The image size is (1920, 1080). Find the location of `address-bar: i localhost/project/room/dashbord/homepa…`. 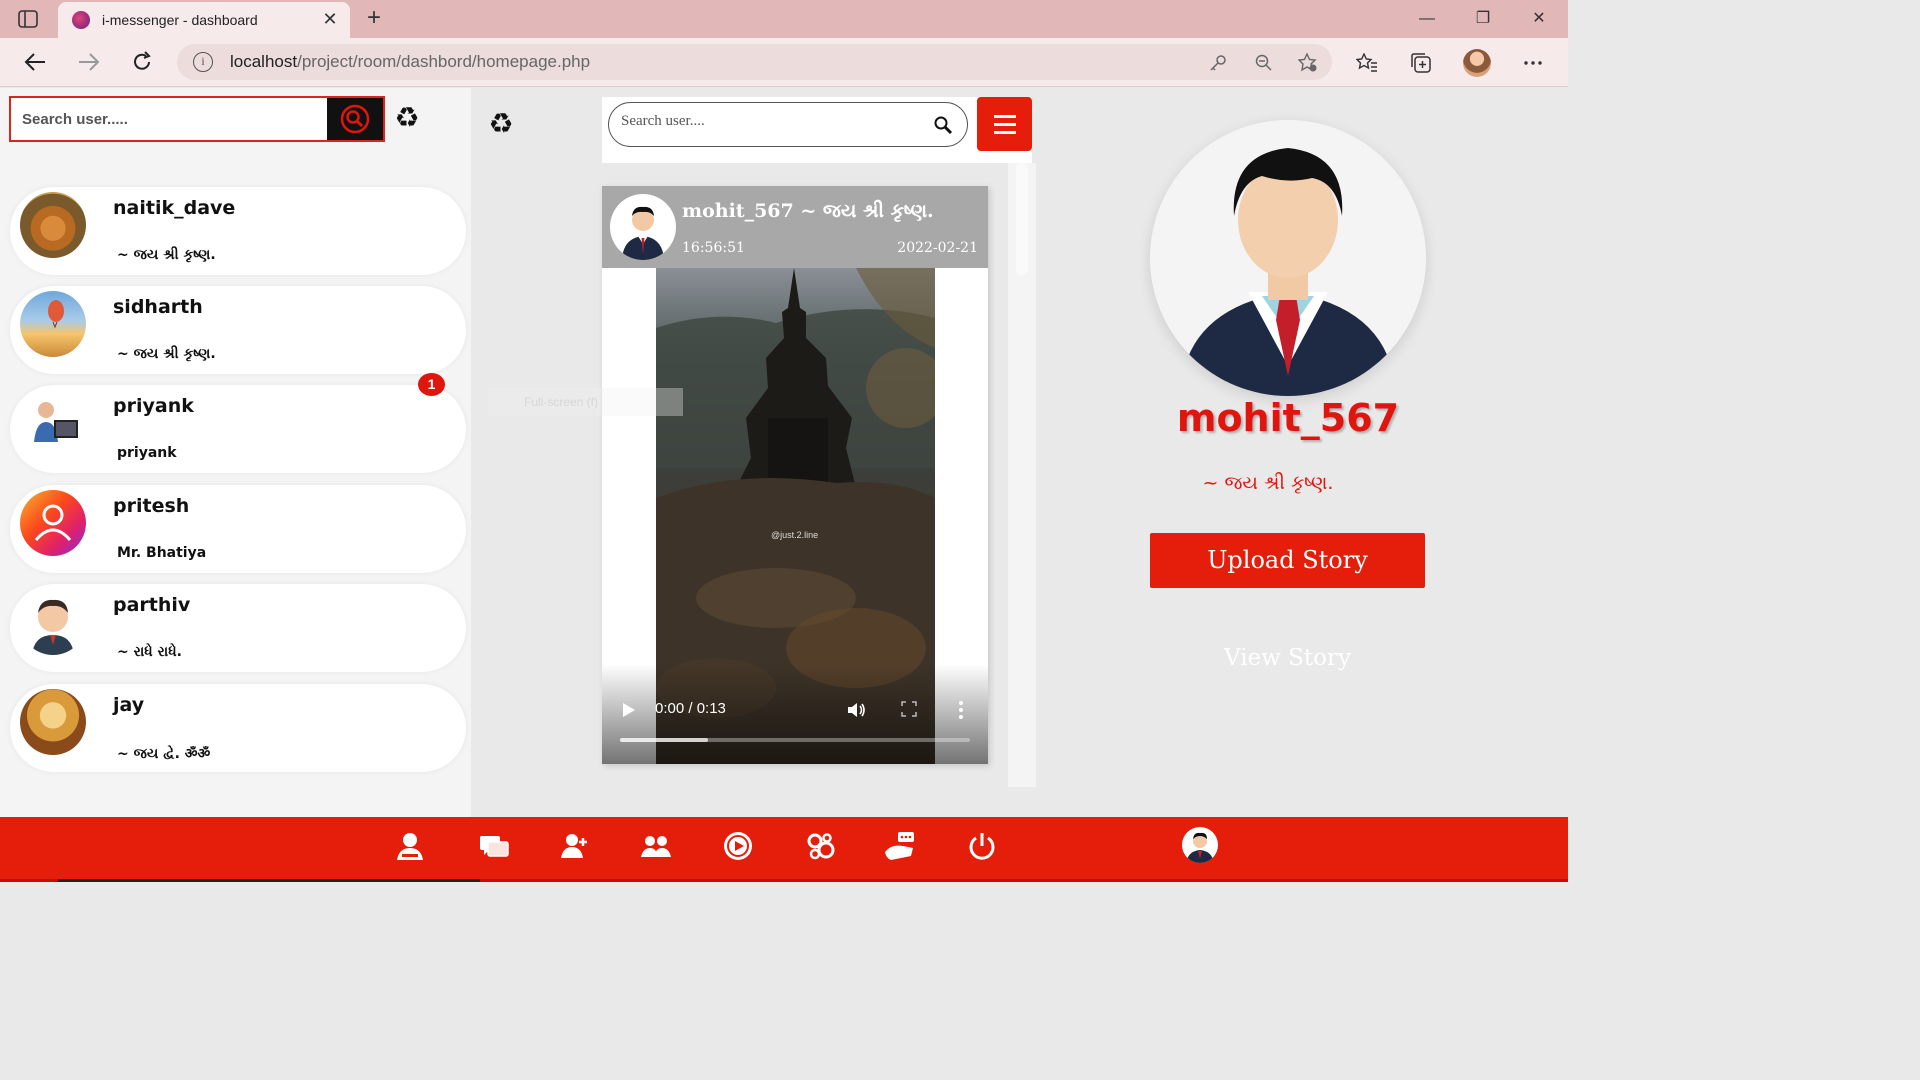

address-bar: i localhost/project/room/dashbord/homepa… is located at coordinates (784, 62).